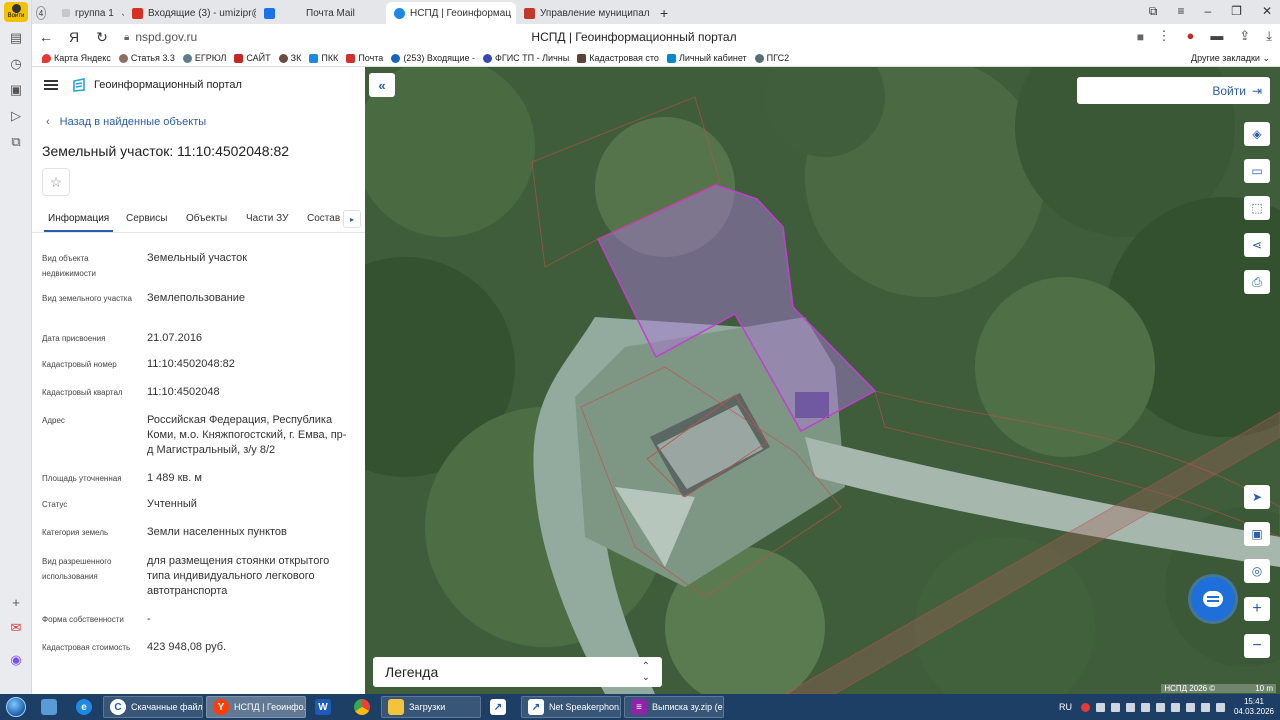 This screenshot has height=720, width=1280. I want to click on bookmark-item: ПКК, so click(323, 58).